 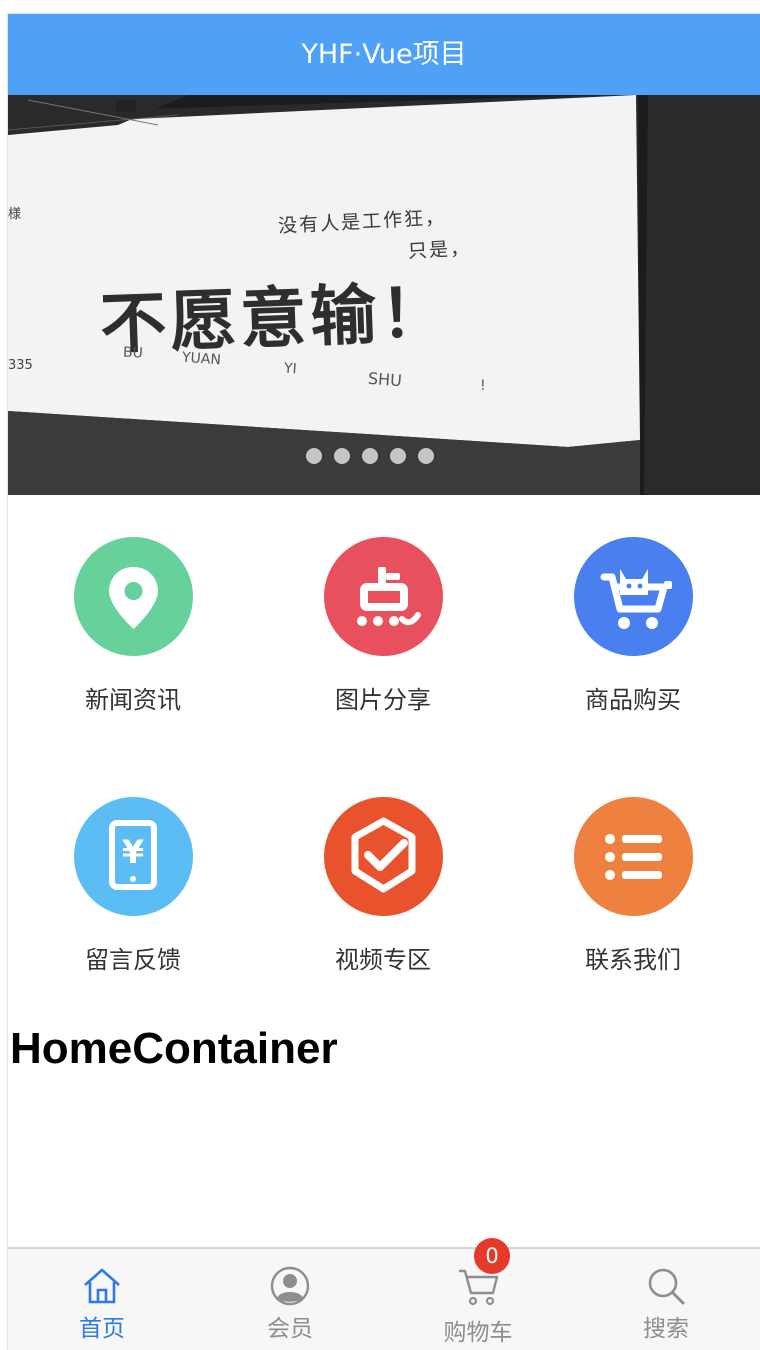 I want to click on dian-logo-icon, so click(x=383, y=596).